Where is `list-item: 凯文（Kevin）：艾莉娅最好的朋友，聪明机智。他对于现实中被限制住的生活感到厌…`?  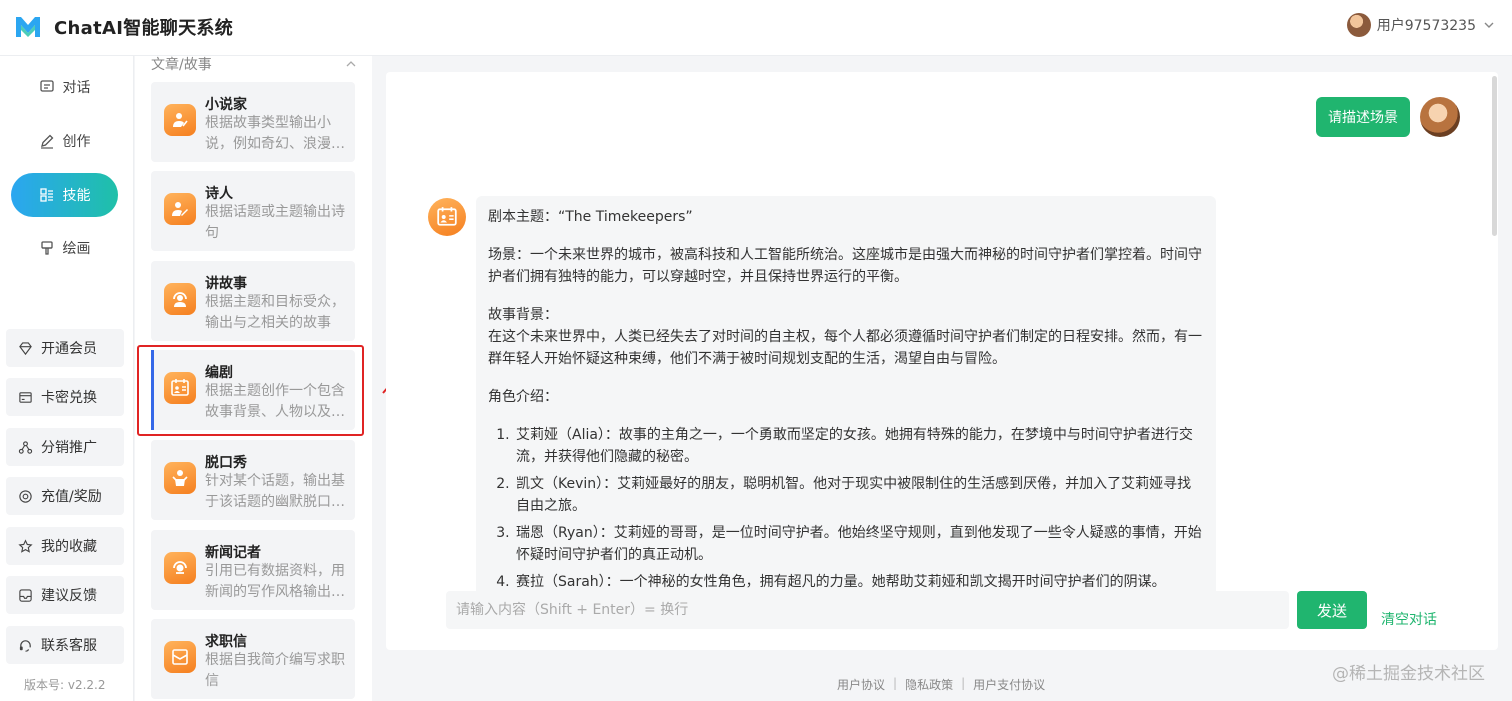 list-item: 凯文（Kevin）：艾莉娅最好的朋友，聪明机智。他对于现实中被限制住的生活感到厌… is located at coordinates (859, 495).